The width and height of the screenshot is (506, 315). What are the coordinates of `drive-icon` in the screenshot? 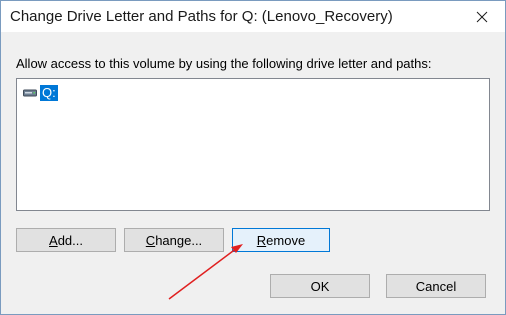 It's located at (30, 93).